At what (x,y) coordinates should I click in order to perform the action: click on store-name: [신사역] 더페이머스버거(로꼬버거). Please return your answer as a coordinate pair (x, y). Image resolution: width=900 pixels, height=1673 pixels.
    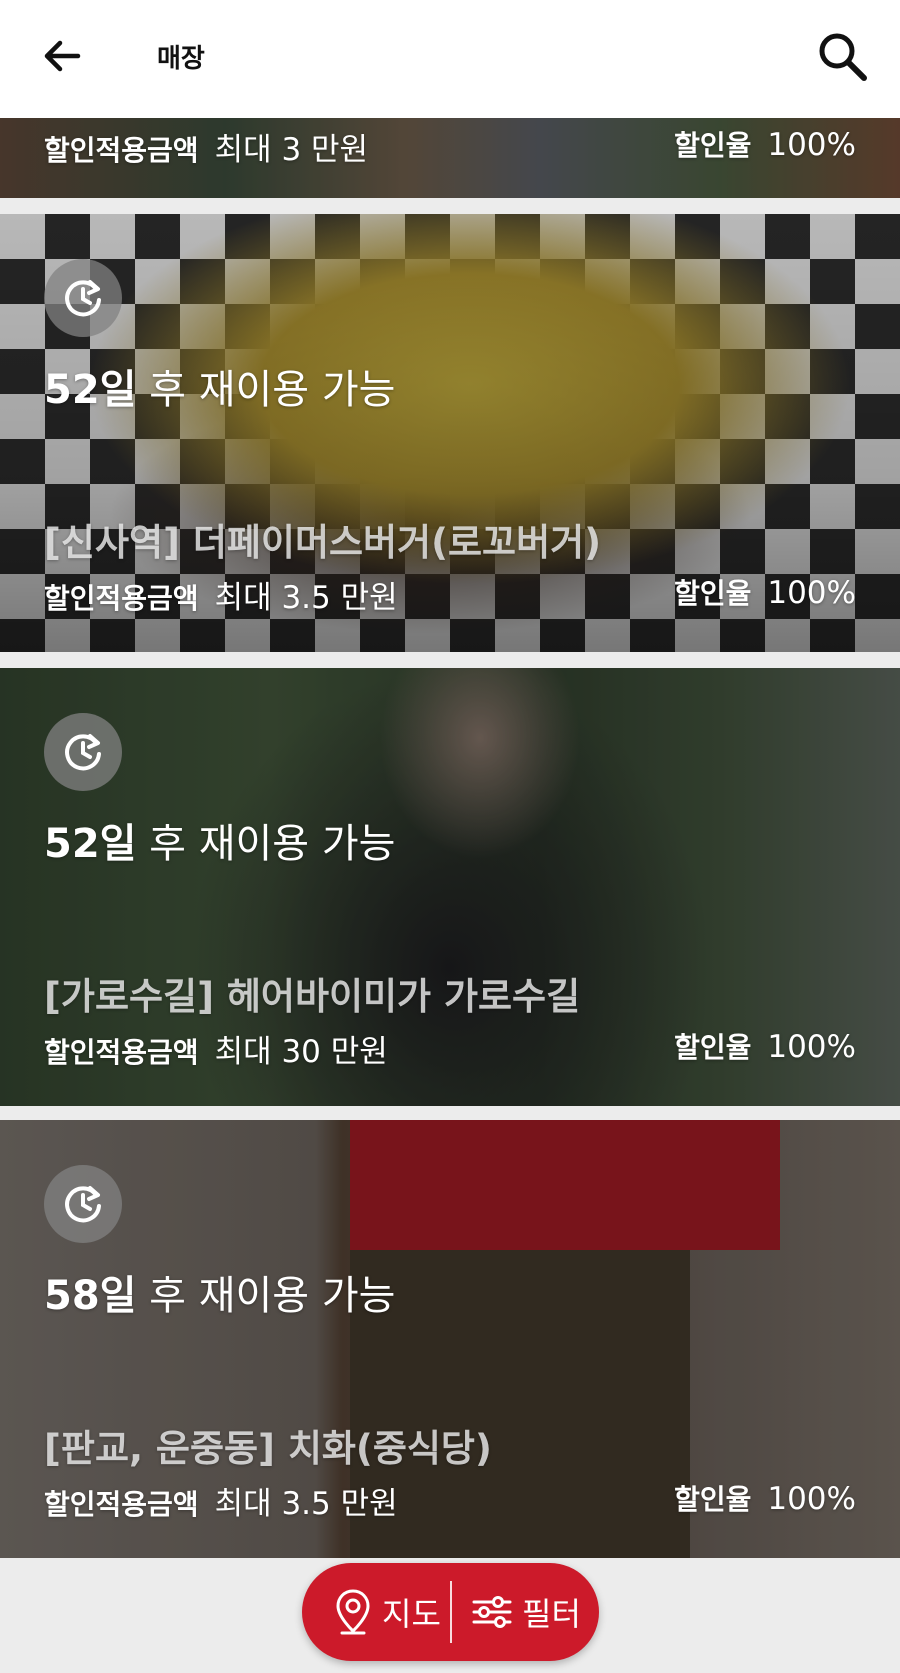
    Looking at the image, I should click on (323, 542).